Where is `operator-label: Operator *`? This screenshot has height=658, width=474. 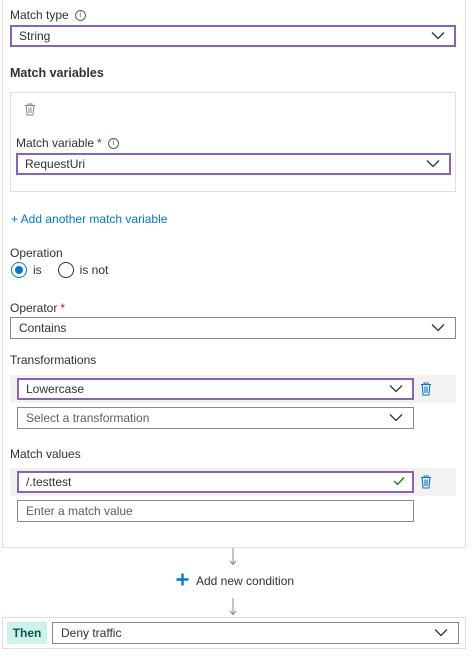 operator-label: Operator * is located at coordinates (37, 308).